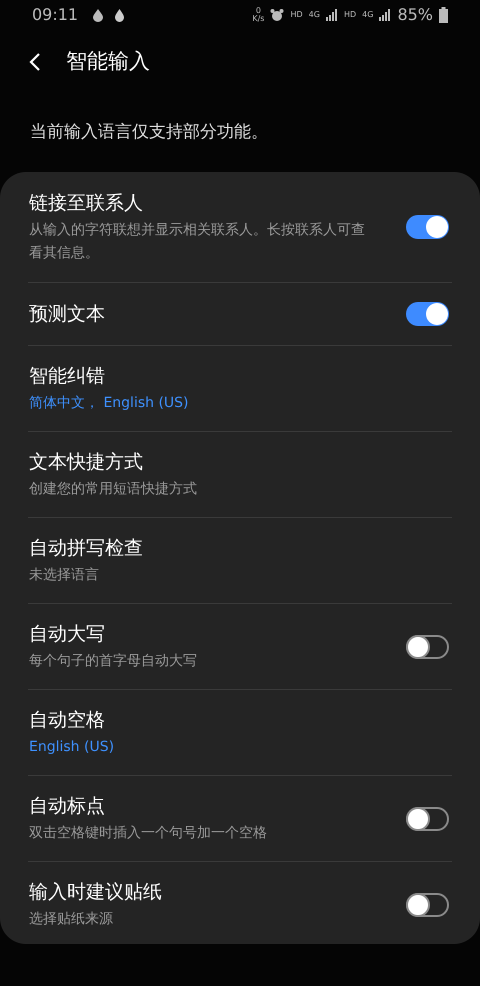 The height and width of the screenshot is (986, 480). Describe the element at coordinates (240, 388) in the screenshot. I see `setting-row: 智能纠错 简体中文， English (US)` at that location.